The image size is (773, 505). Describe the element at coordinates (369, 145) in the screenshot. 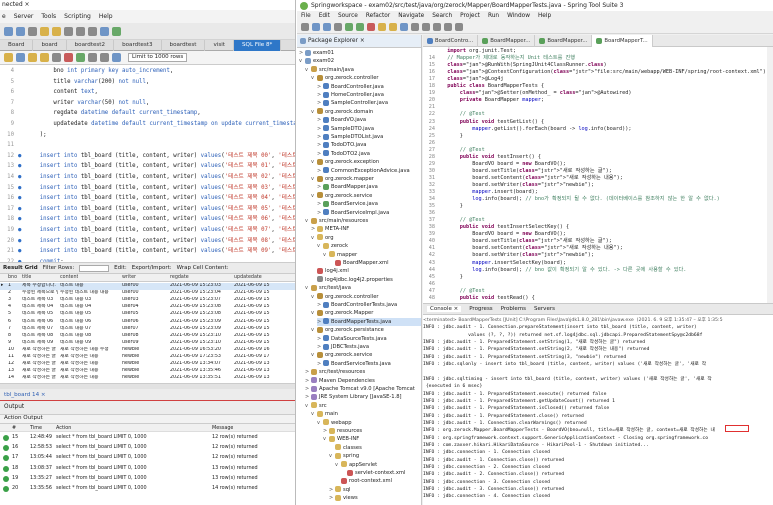

I see `tree-item: > TodoDTO.java` at that location.